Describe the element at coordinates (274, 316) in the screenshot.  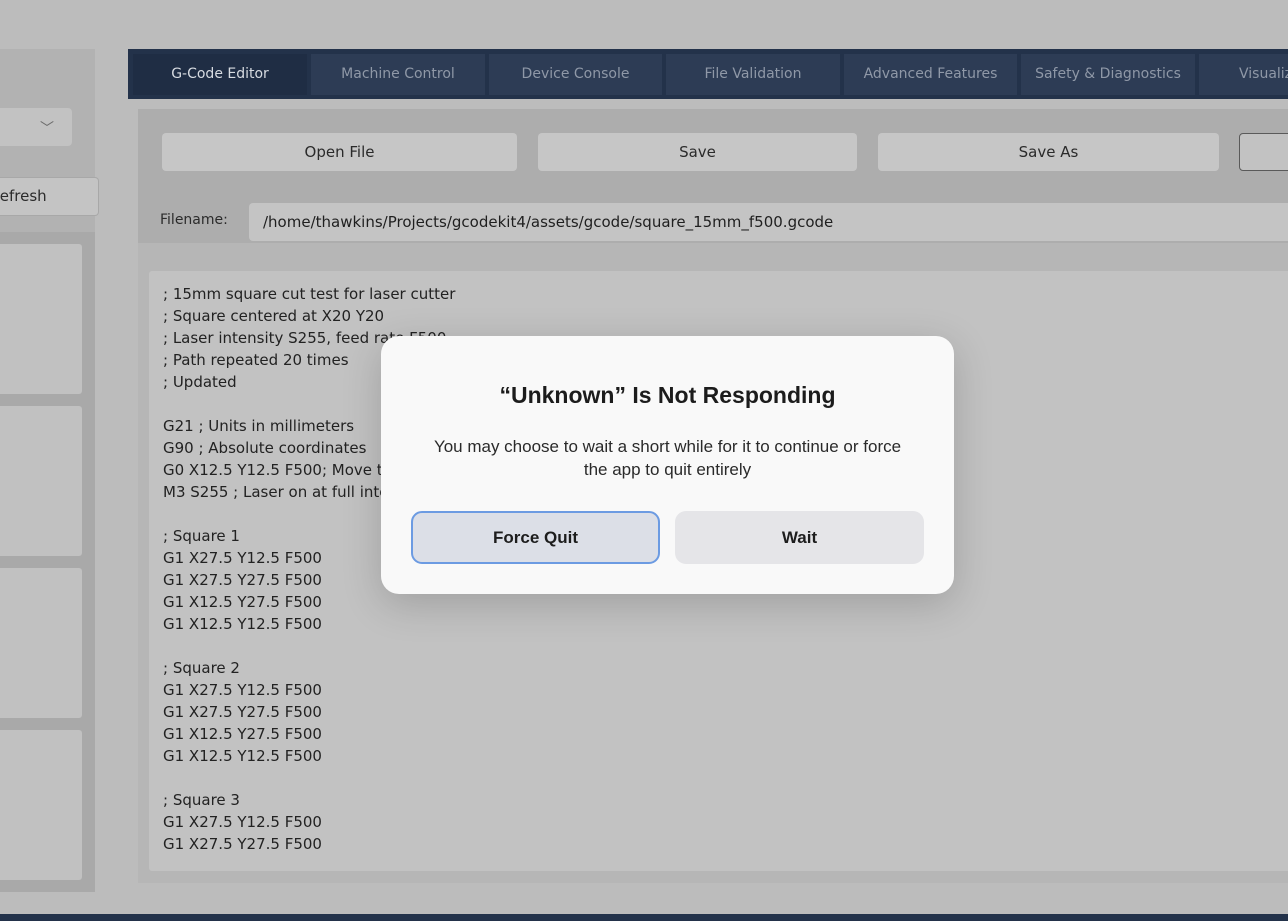
I see `editor-line: ; Square centered at X20 Y20` at that location.